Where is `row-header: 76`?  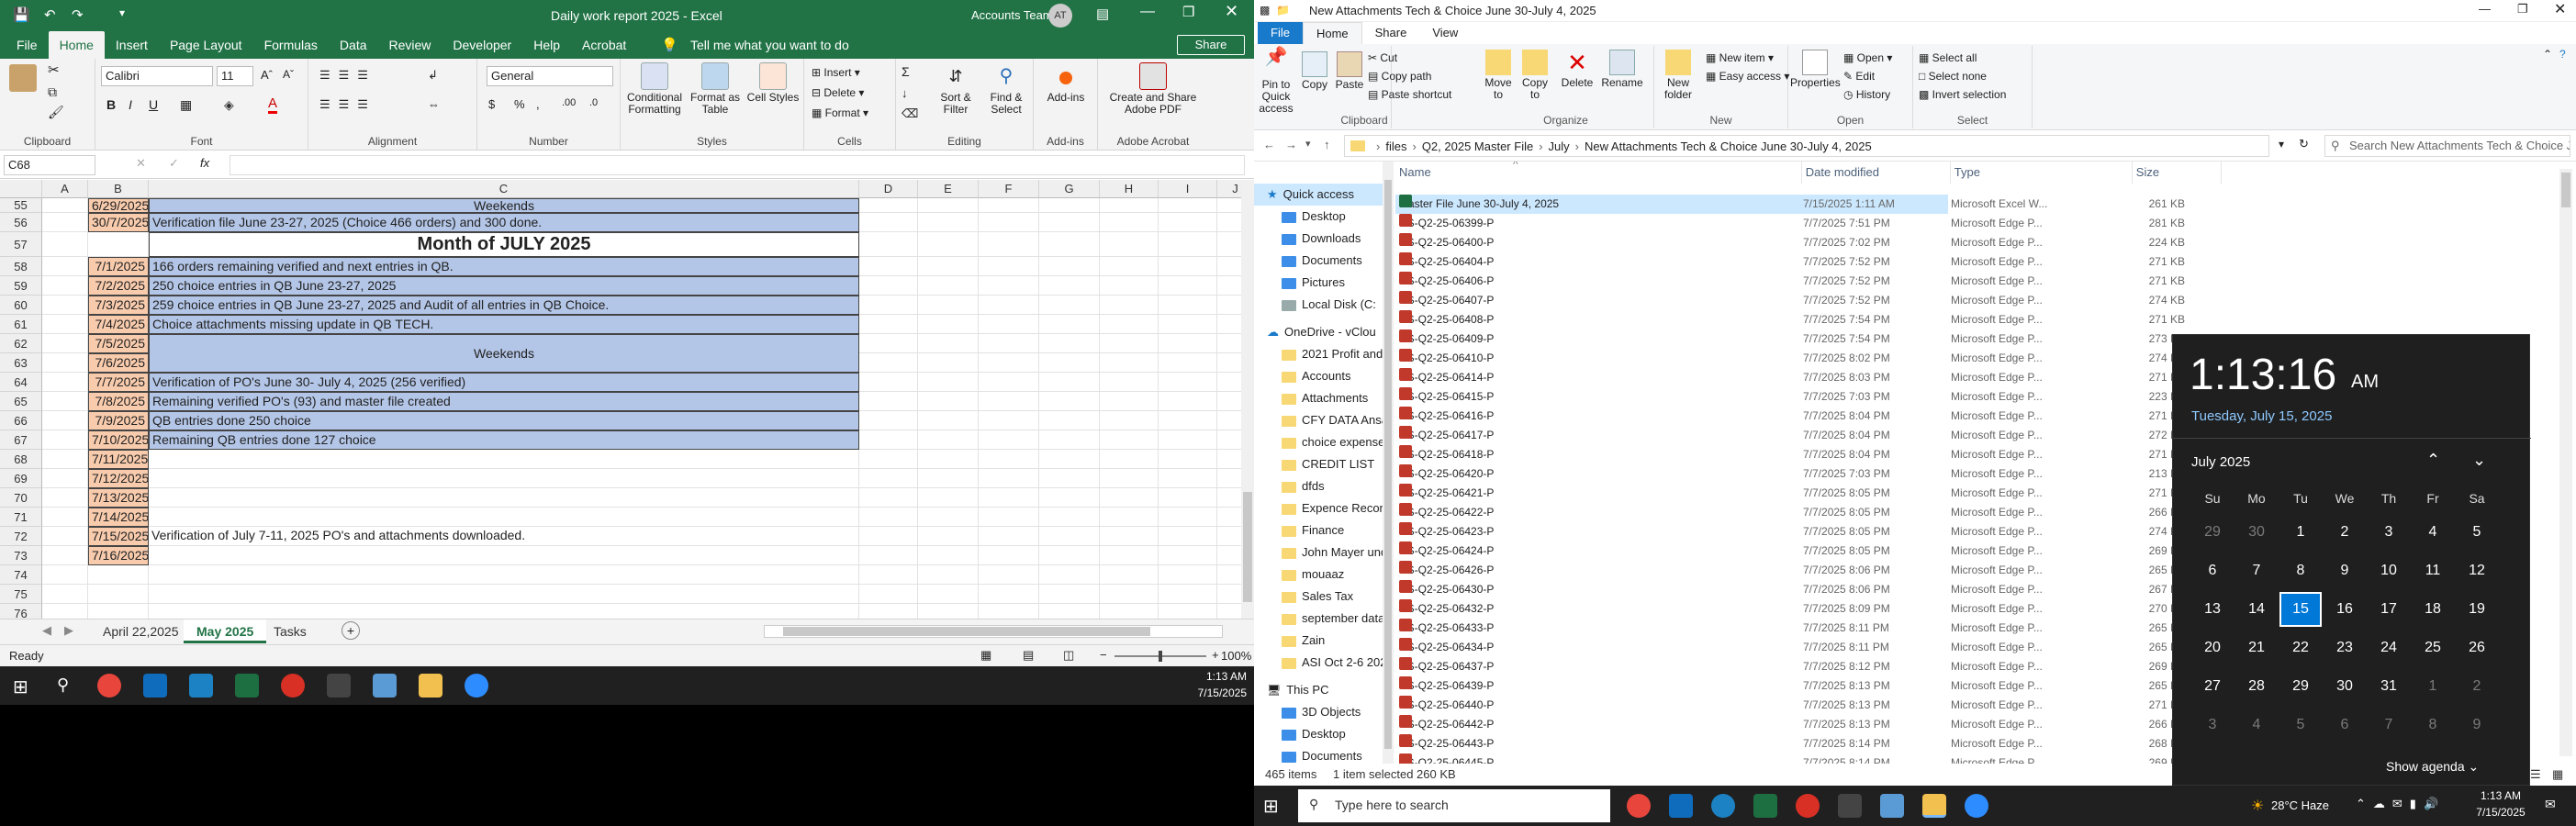 row-header: 76 is located at coordinates (21, 611).